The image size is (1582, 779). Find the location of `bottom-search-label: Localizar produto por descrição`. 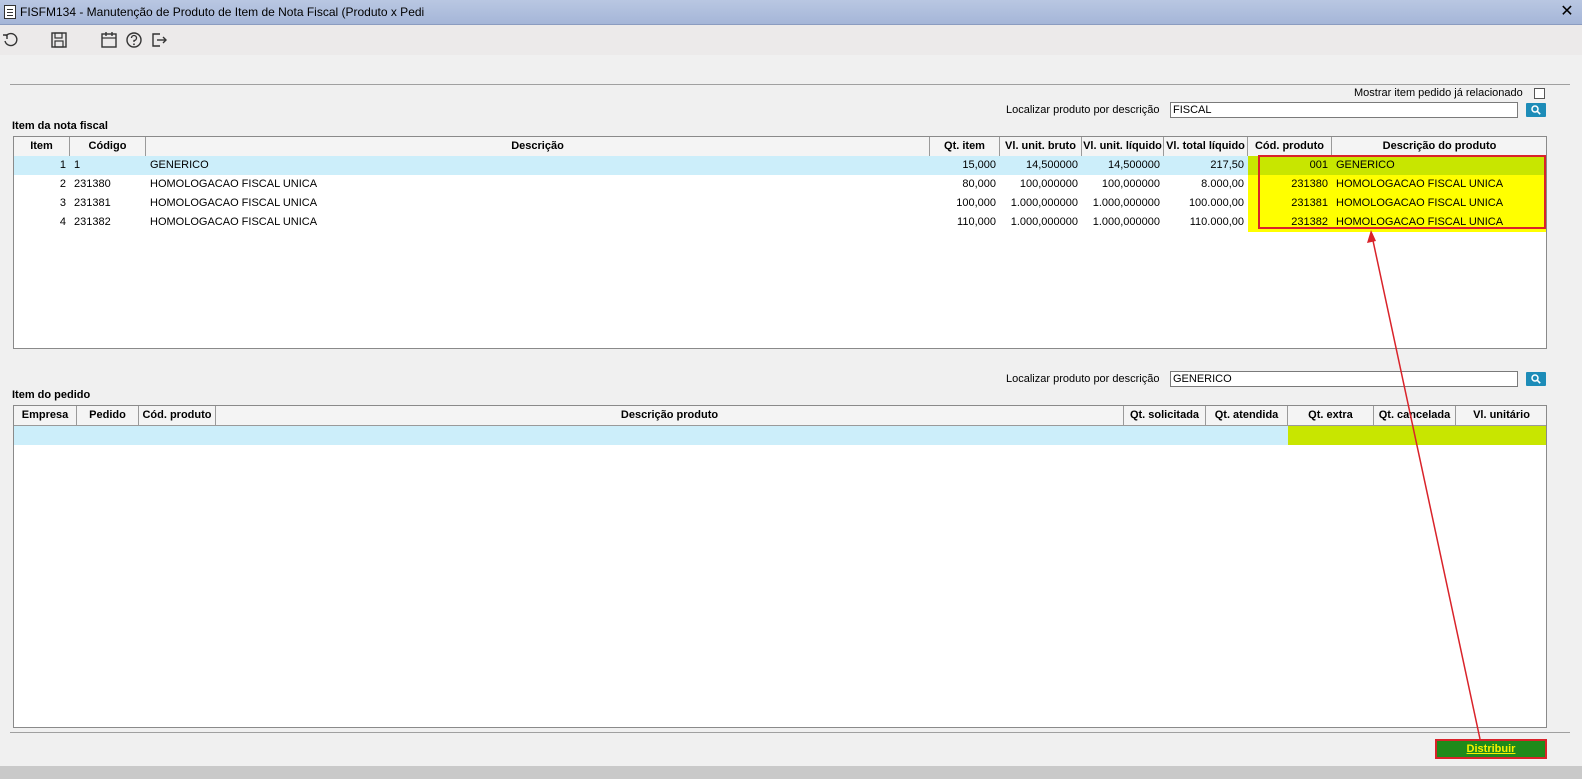

bottom-search-label: Localizar produto por descrição is located at coordinates (1083, 379).